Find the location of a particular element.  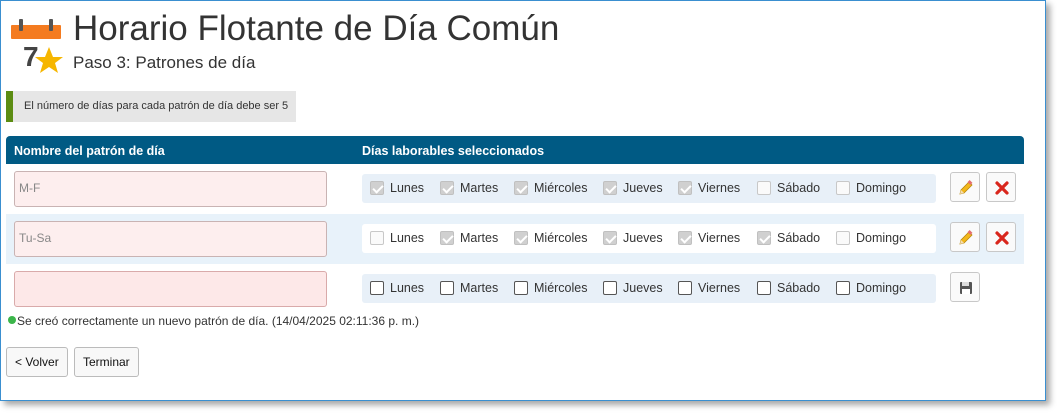

column-header-days: Días laborables seleccionados is located at coordinates (453, 151).